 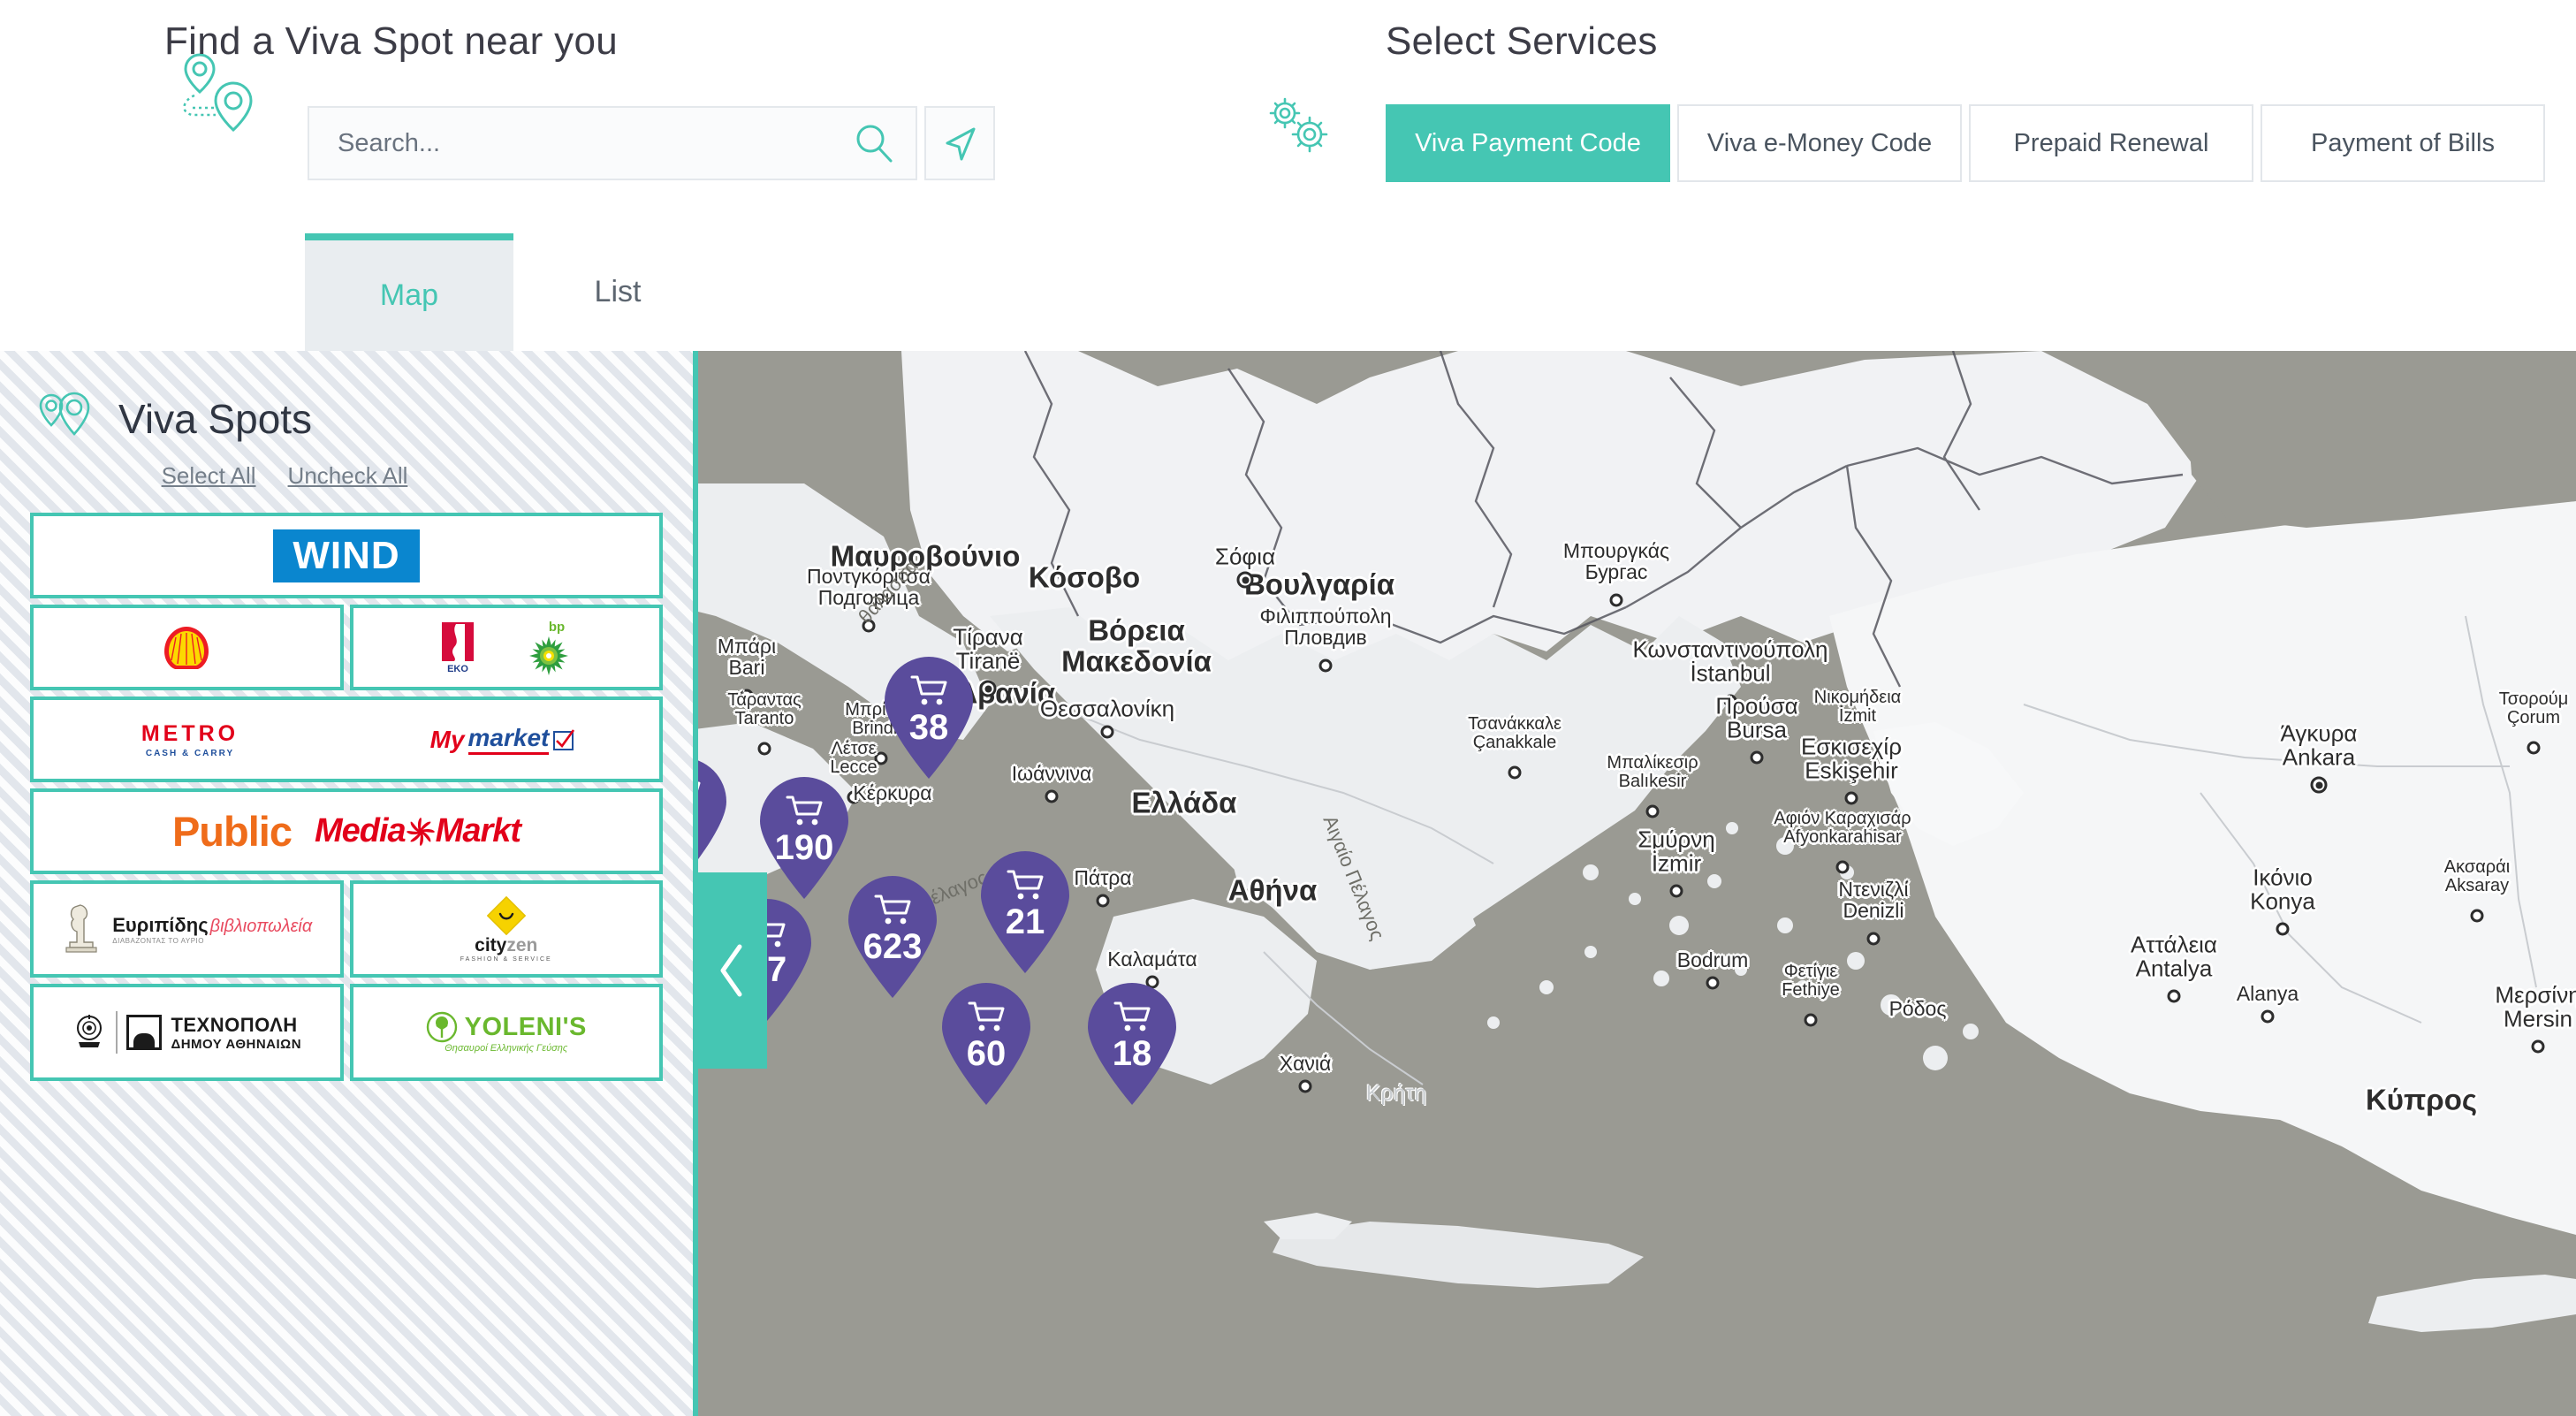 What do you see at coordinates (959, 143) in the screenshot?
I see `navigate-arrow-icon` at bounding box center [959, 143].